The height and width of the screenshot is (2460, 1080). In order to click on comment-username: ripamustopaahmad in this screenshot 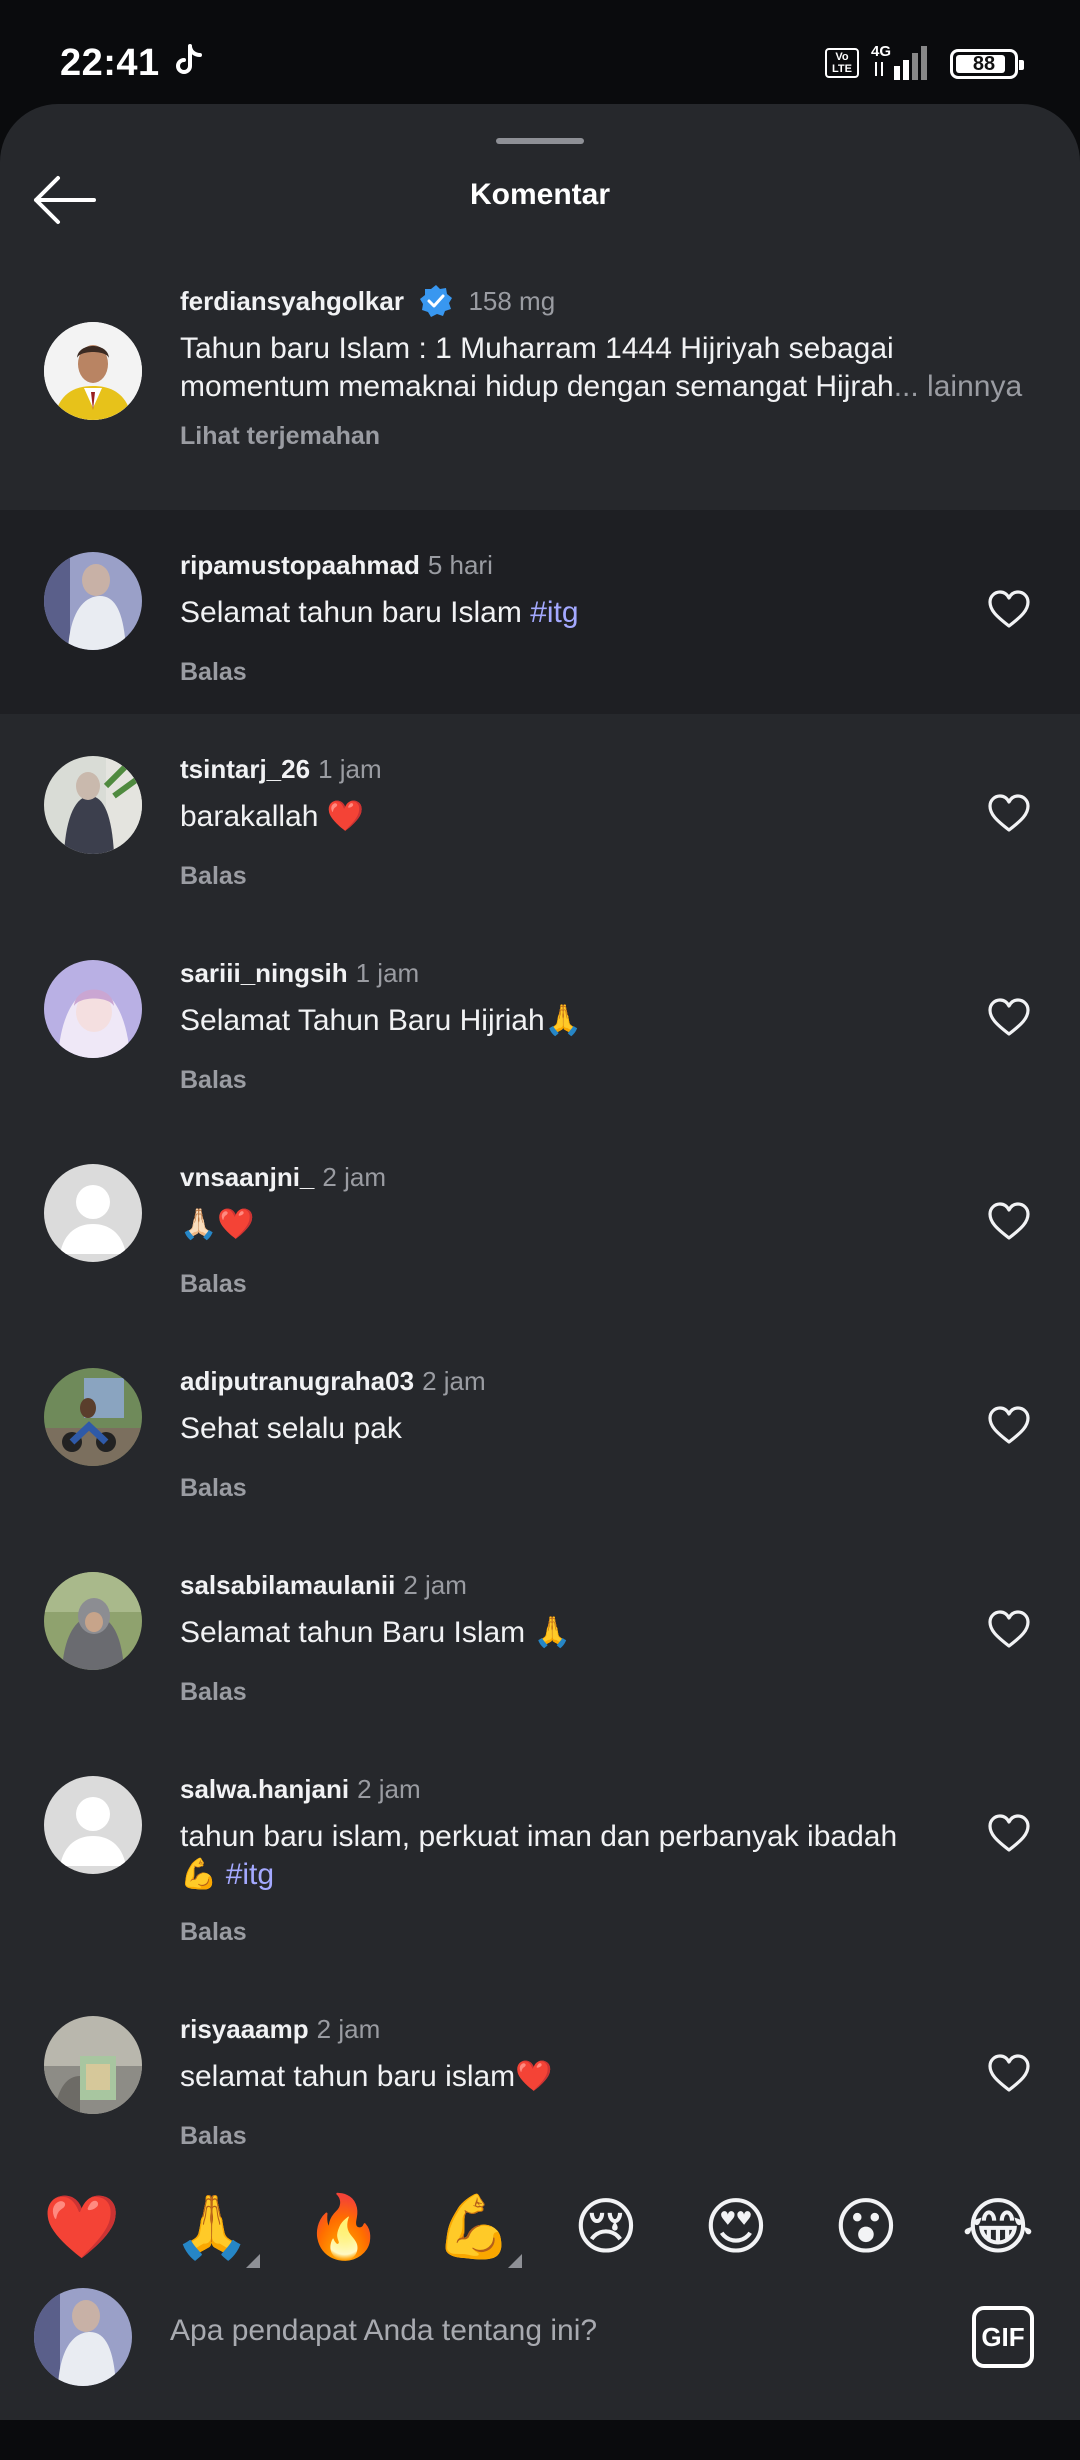, I will do `click(300, 565)`.